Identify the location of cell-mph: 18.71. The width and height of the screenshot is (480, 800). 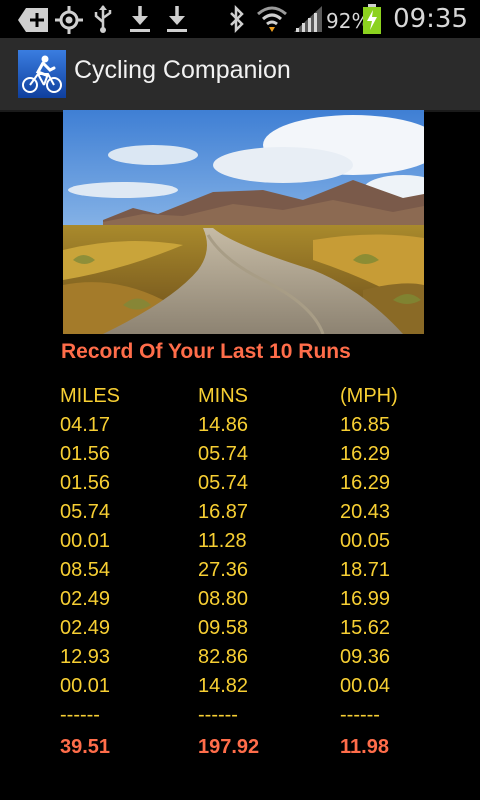
(365, 570).